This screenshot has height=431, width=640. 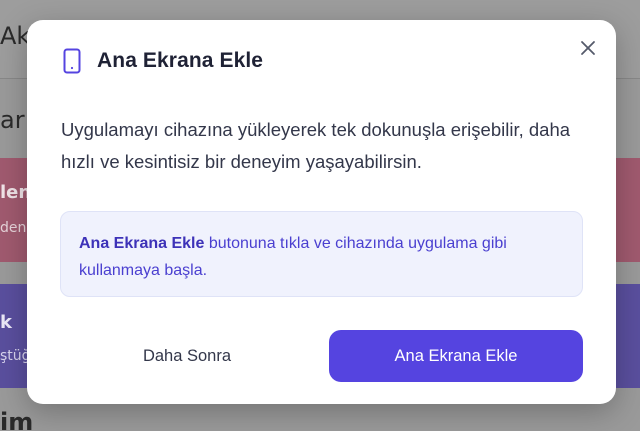 What do you see at coordinates (12, 120) in the screenshot?
I see `background-section-title: ar` at bounding box center [12, 120].